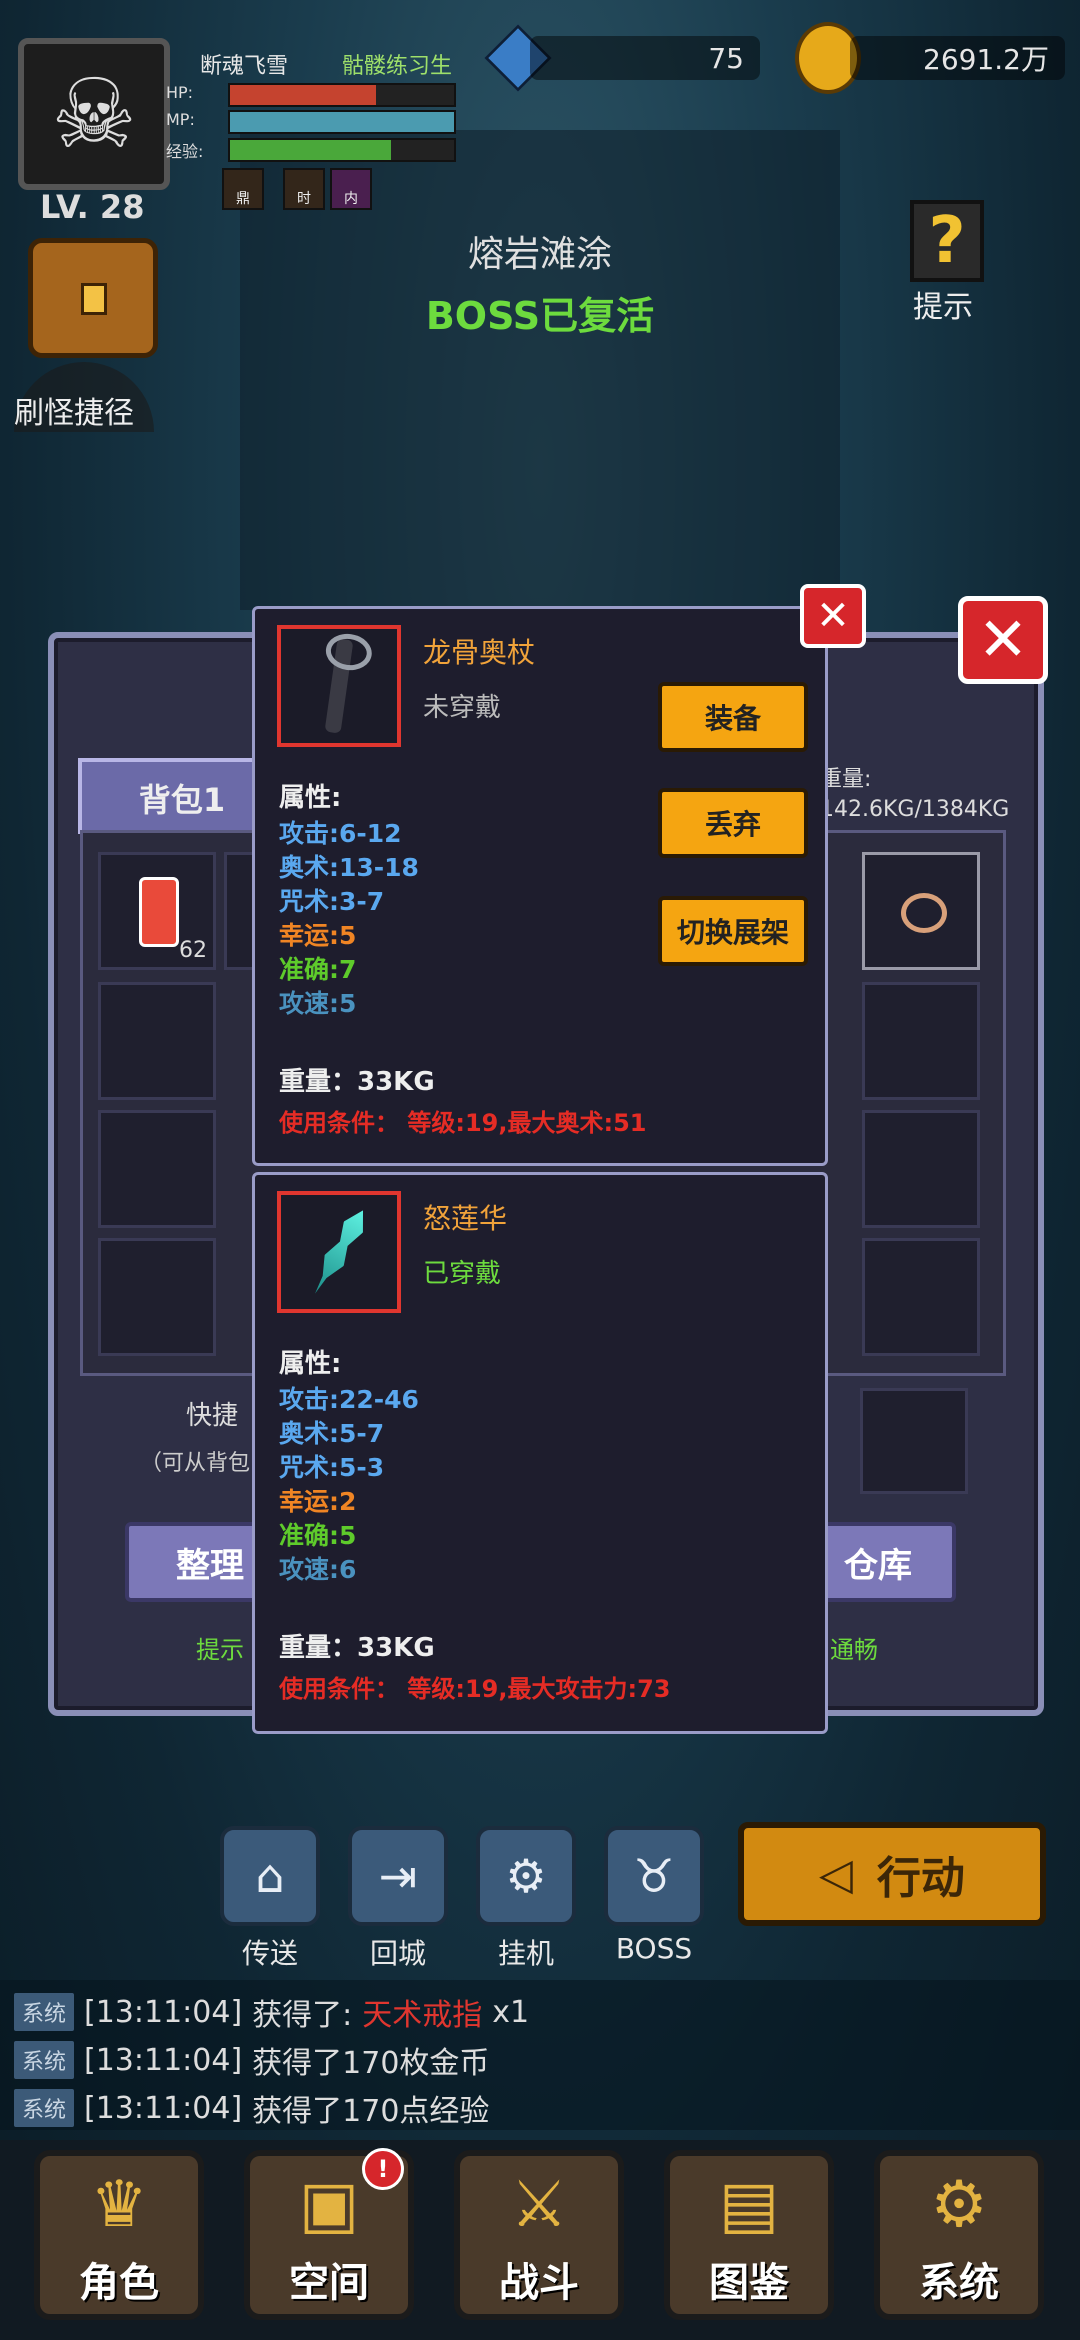 The height and width of the screenshot is (2340, 1080). What do you see at coordinates (462, 708) in the screenshot?
I see `item-equip-status: 未穿戴` at bounding box center [462, 708].